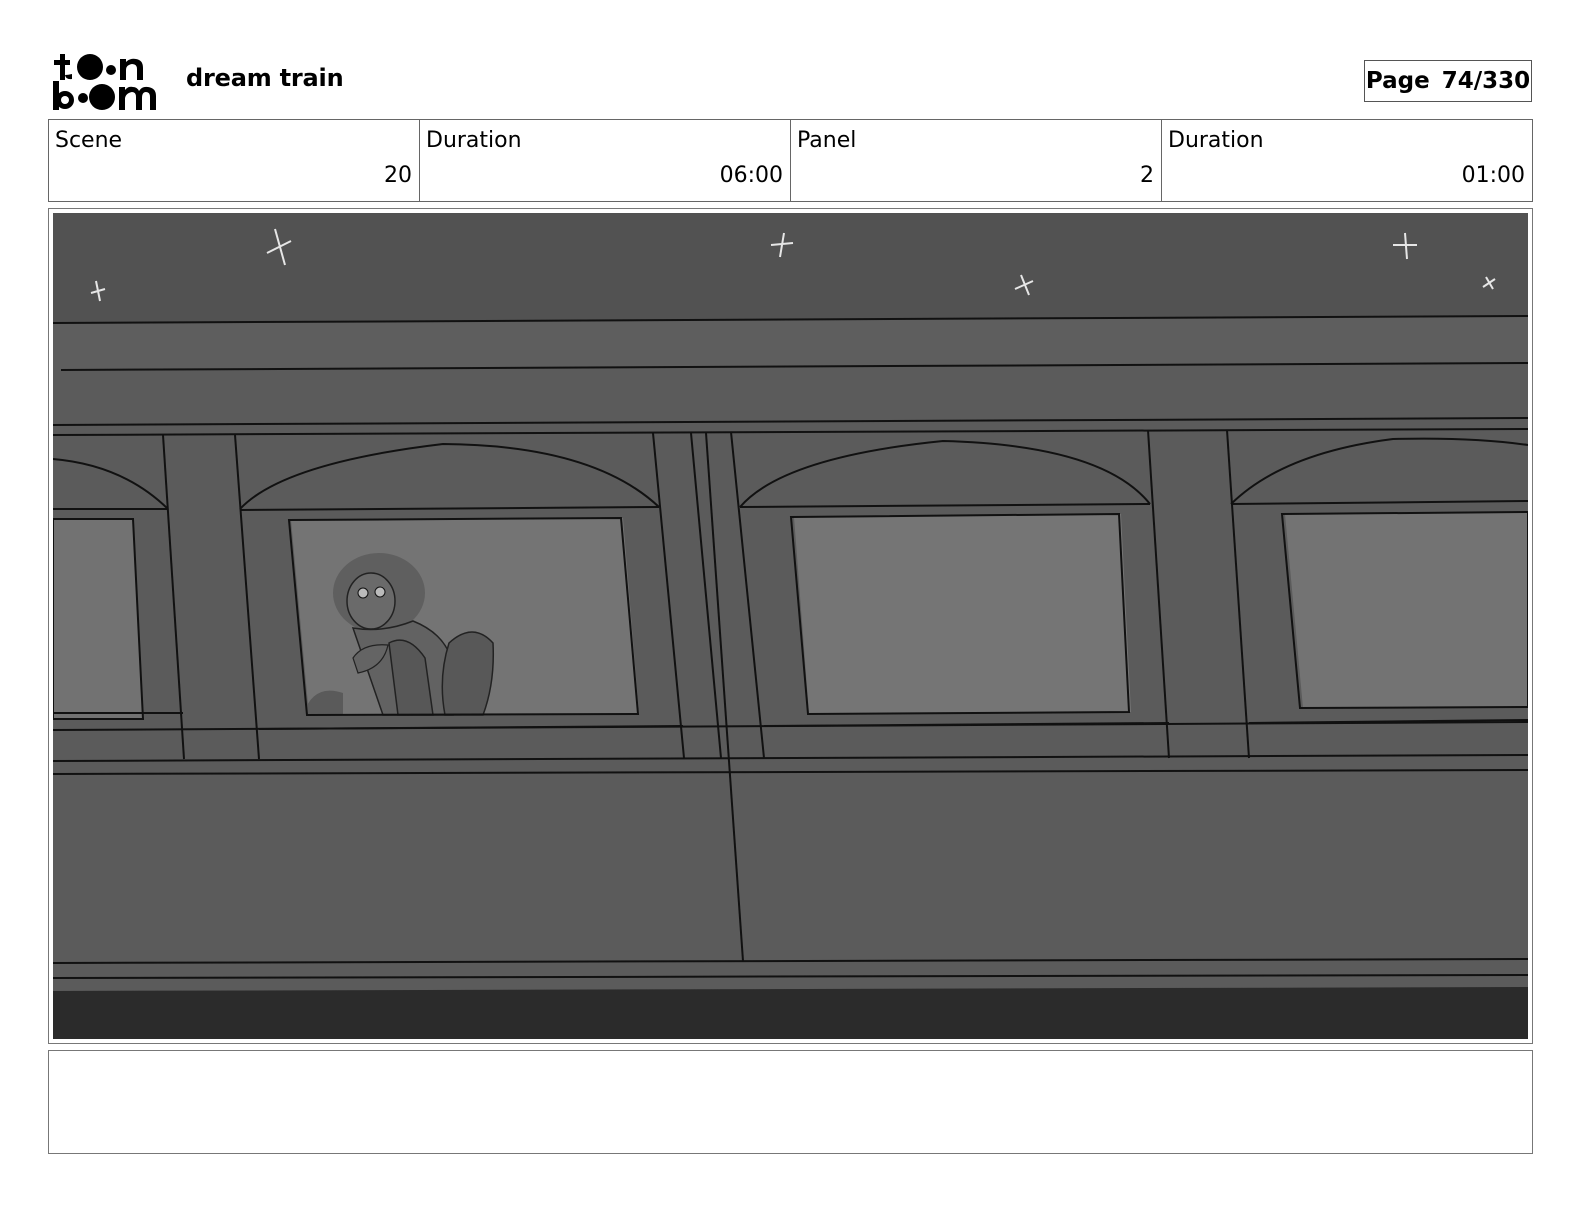  I want to click on scene-value: 20, so click(398, 175).